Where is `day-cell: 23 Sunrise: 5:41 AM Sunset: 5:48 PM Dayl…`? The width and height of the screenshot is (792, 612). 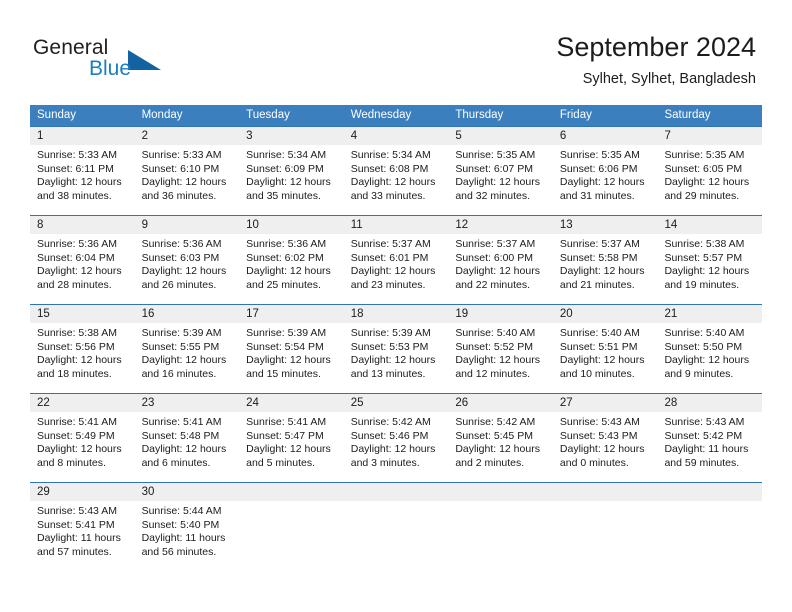 day-cell: 23 Sunrise: 5:41 AM Sunset: 5:48 PM Dayl… is located at coordinates (187, 438).